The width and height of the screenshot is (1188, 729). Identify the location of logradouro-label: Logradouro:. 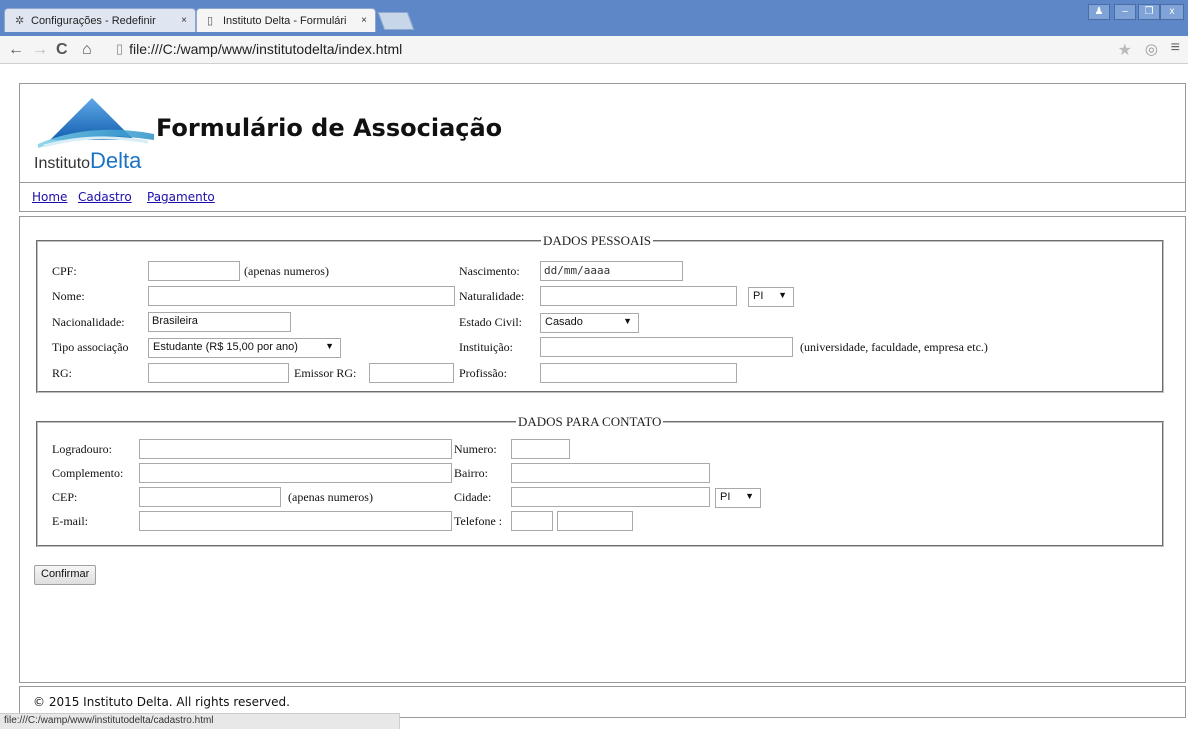
(82, 449).